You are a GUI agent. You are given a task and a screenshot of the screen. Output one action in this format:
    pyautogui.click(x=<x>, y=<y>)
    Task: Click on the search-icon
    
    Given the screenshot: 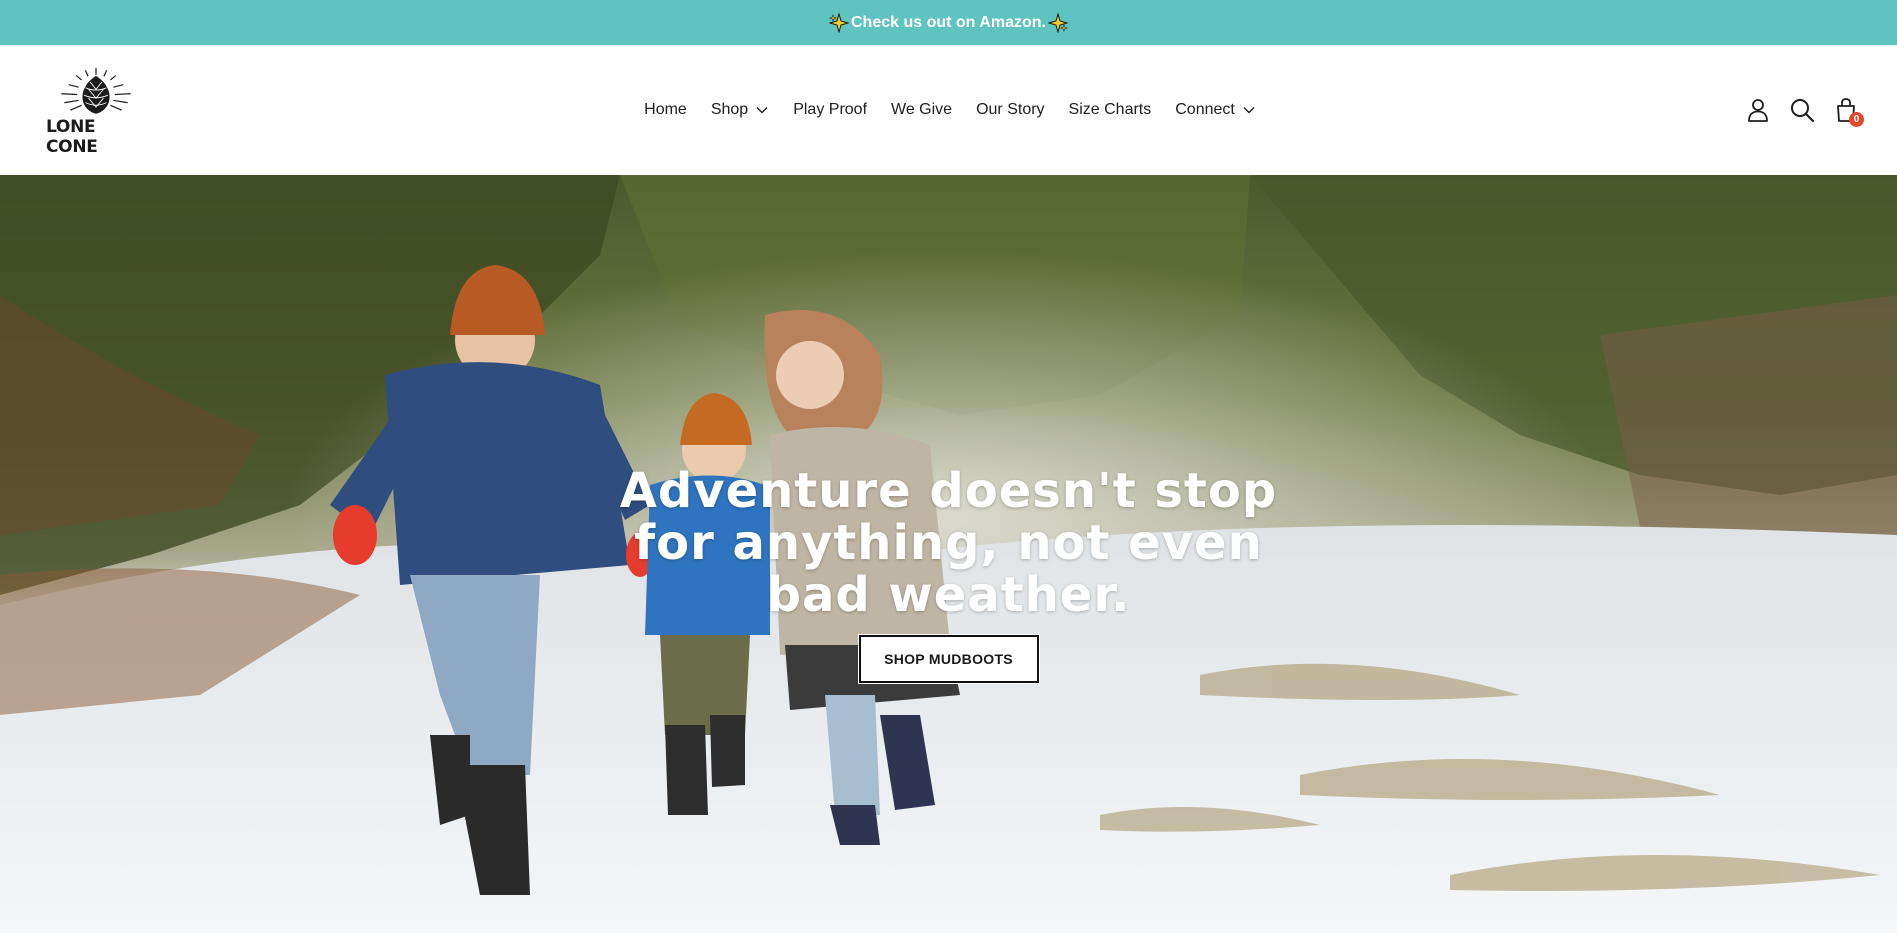 What is the action you would take?
    pyautogui.click(x=1803, y=111)
    